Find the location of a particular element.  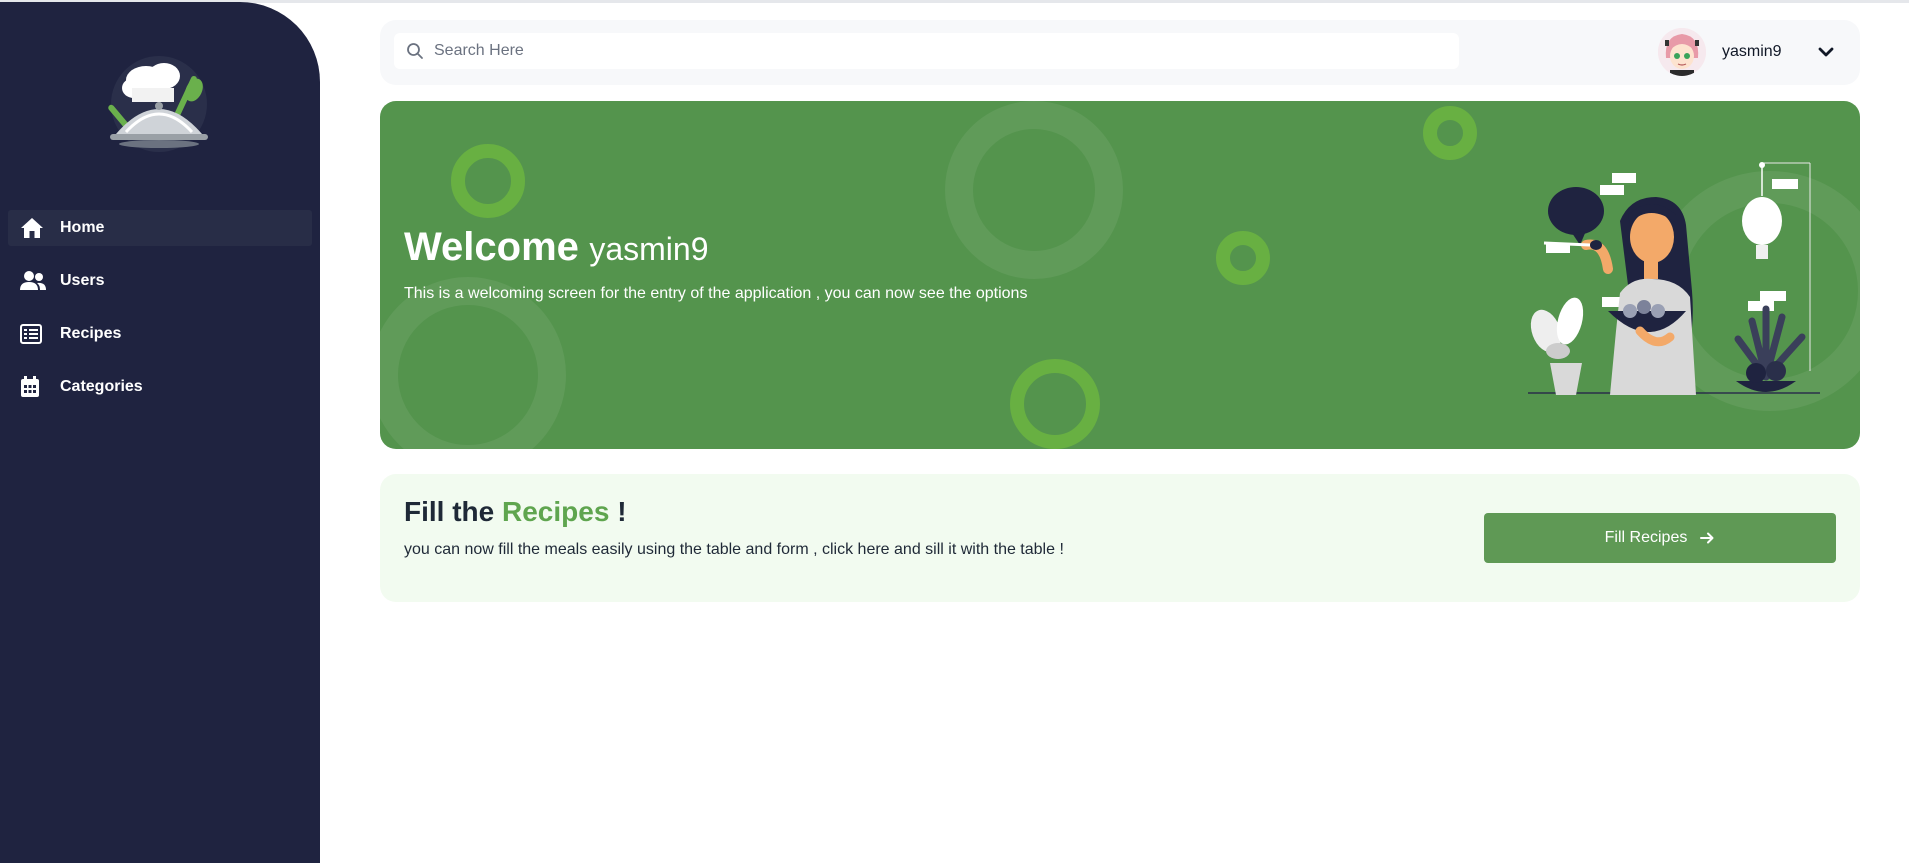

sidebar-menu: Home Users Recipes Categories is located at coordinates (160, 316).